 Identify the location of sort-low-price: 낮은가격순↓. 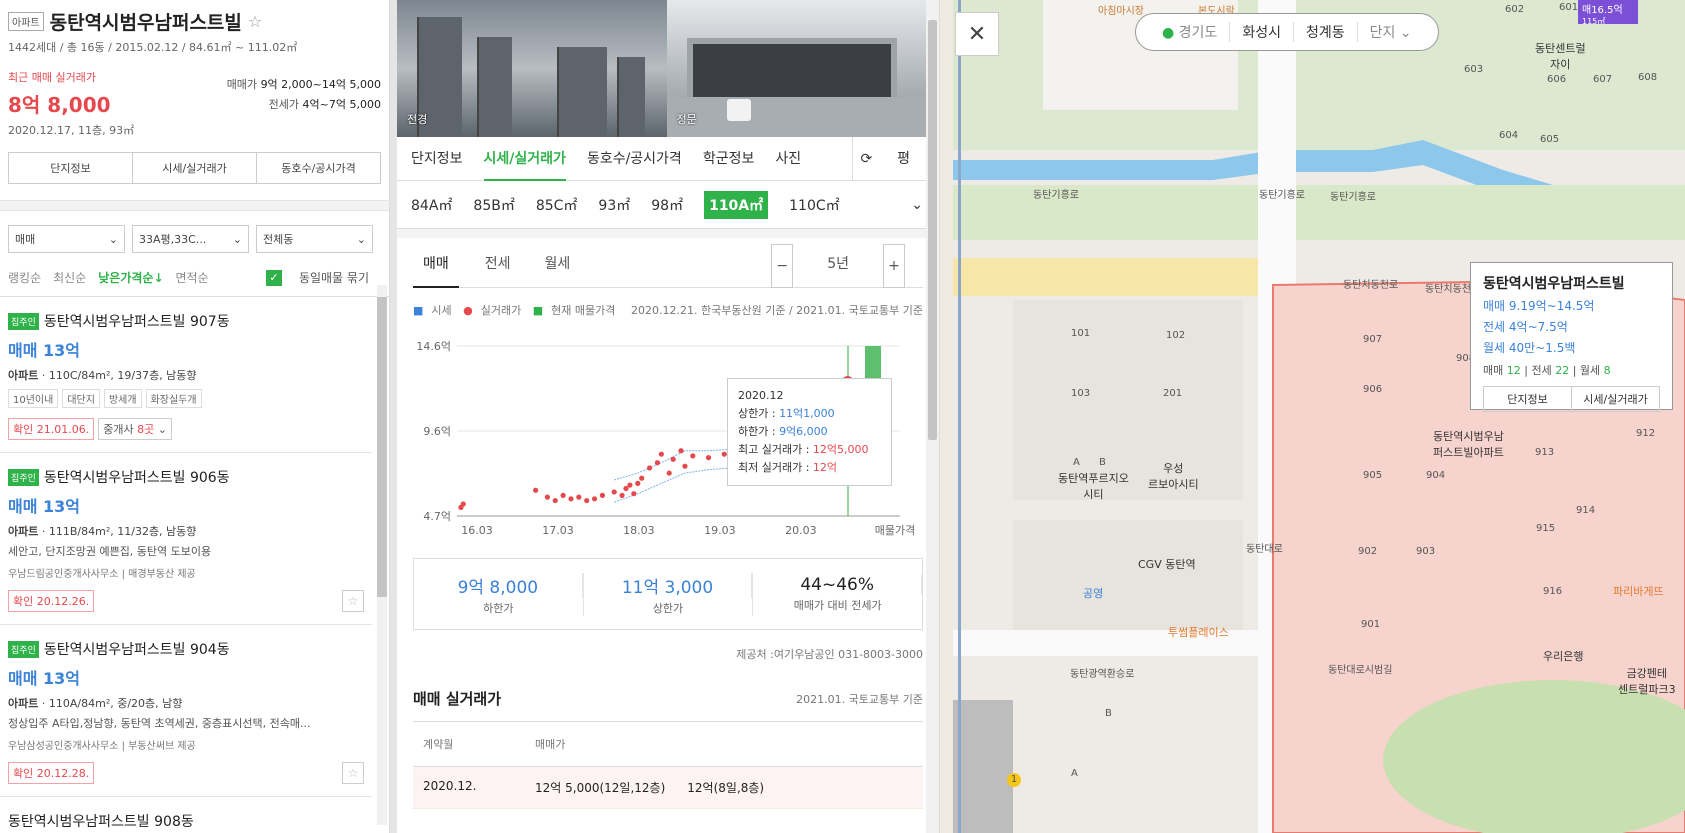
(130, 277).